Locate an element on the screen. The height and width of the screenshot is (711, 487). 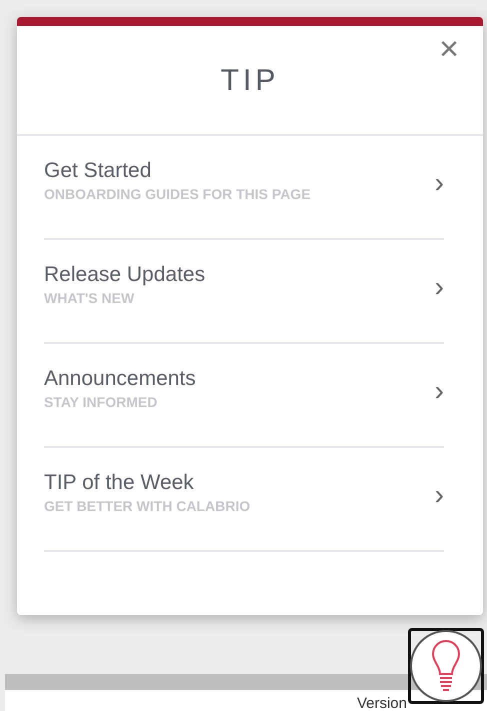
dialog-title: TIP is located at coordinates (250, 81).